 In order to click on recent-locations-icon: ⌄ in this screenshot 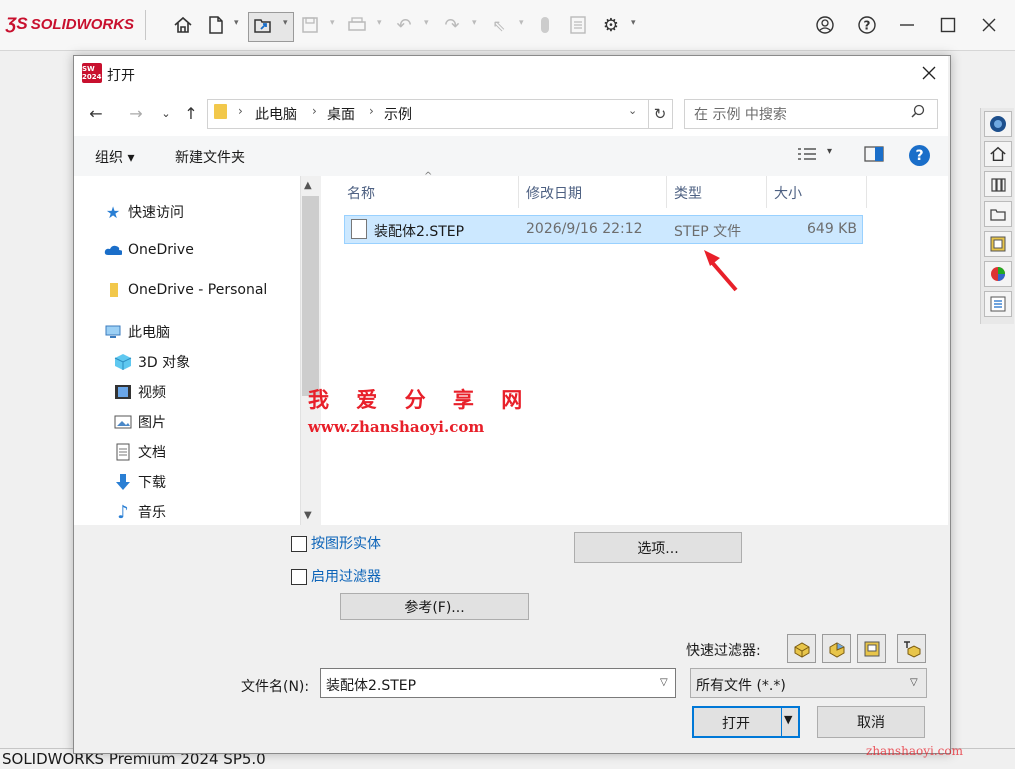, I will do `click(166, 113)`.